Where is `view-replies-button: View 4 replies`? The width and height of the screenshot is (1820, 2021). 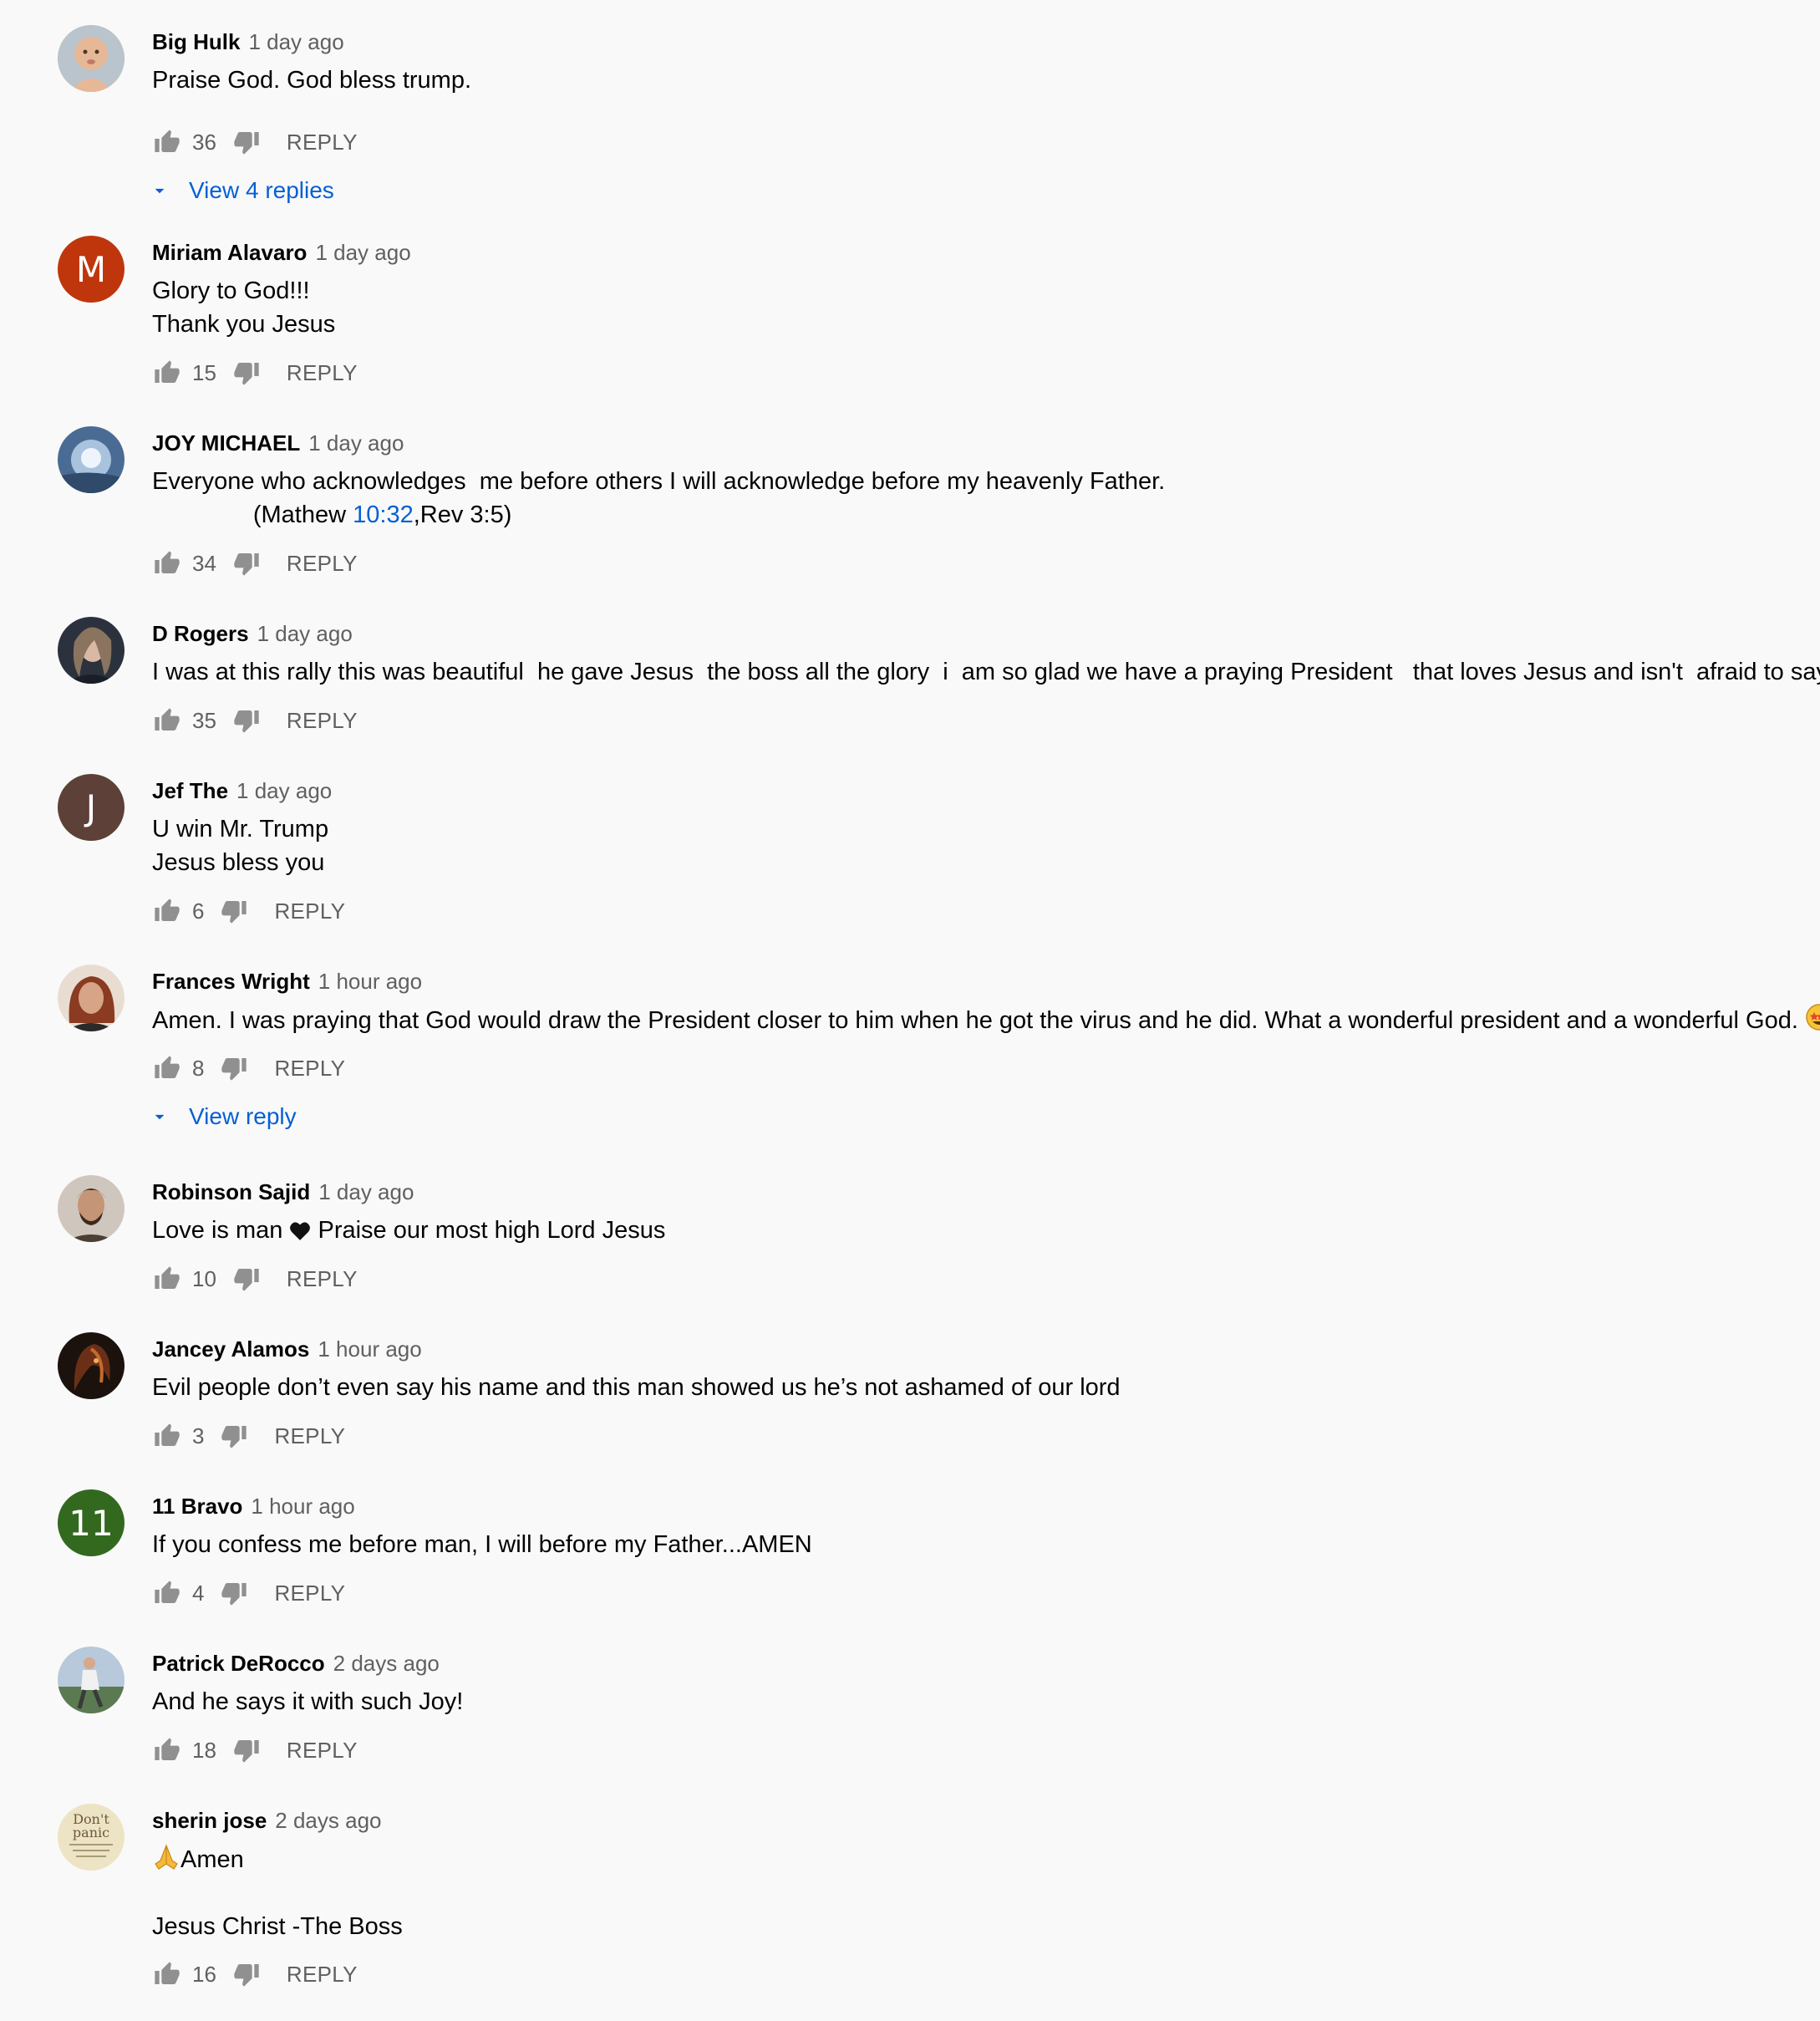 view-replies-button: View 4 replies is located at coordinates (241, 190).